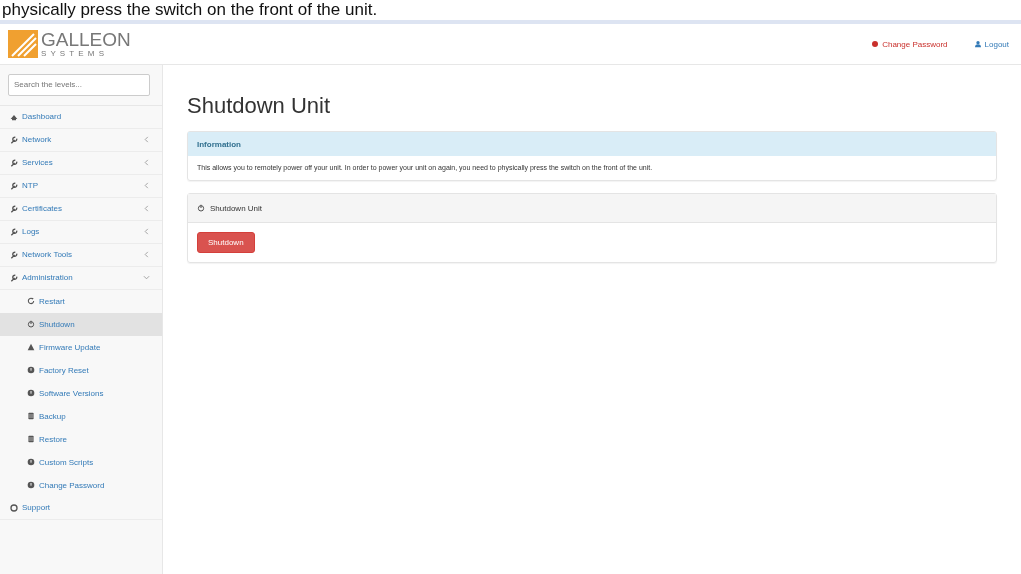 The image size is (1021, 574). What do you see at coordinates (81, 232) in the screenshot?
I see `menu-item: Logs` at bounding box center [81, 232].